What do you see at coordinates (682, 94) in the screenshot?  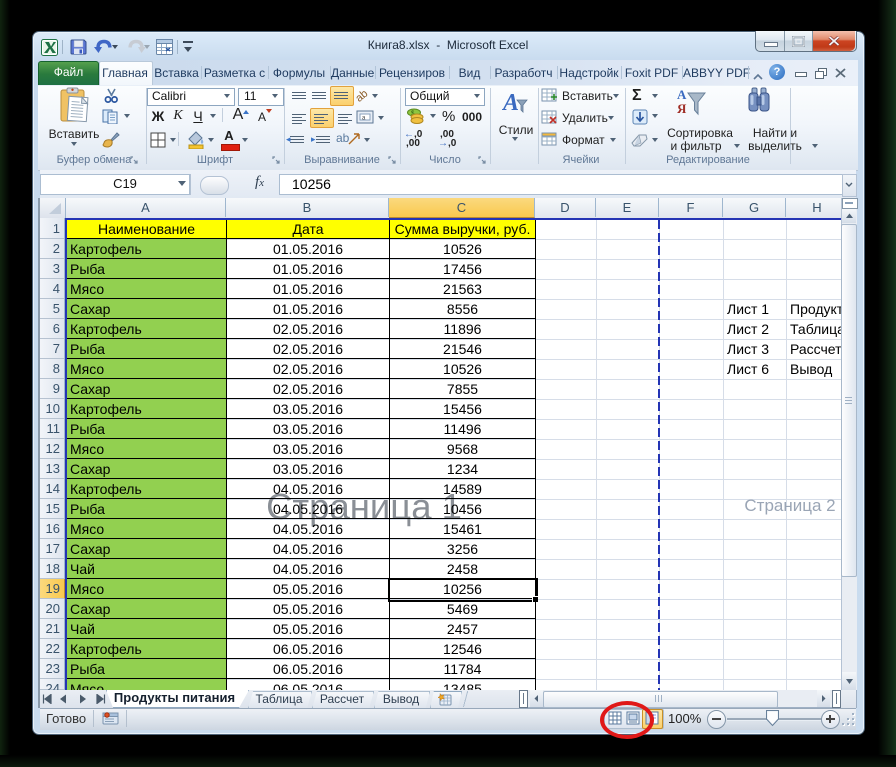 I see `svg-text: А` at bounding box center [682, 94].